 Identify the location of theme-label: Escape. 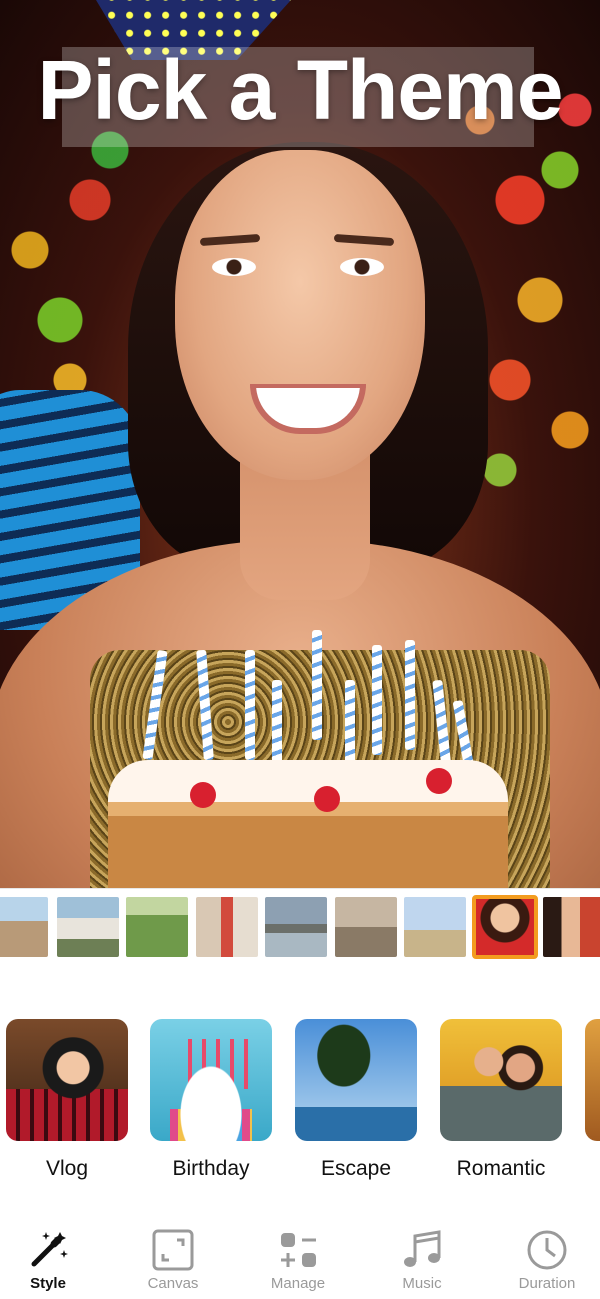
(356, 1168).